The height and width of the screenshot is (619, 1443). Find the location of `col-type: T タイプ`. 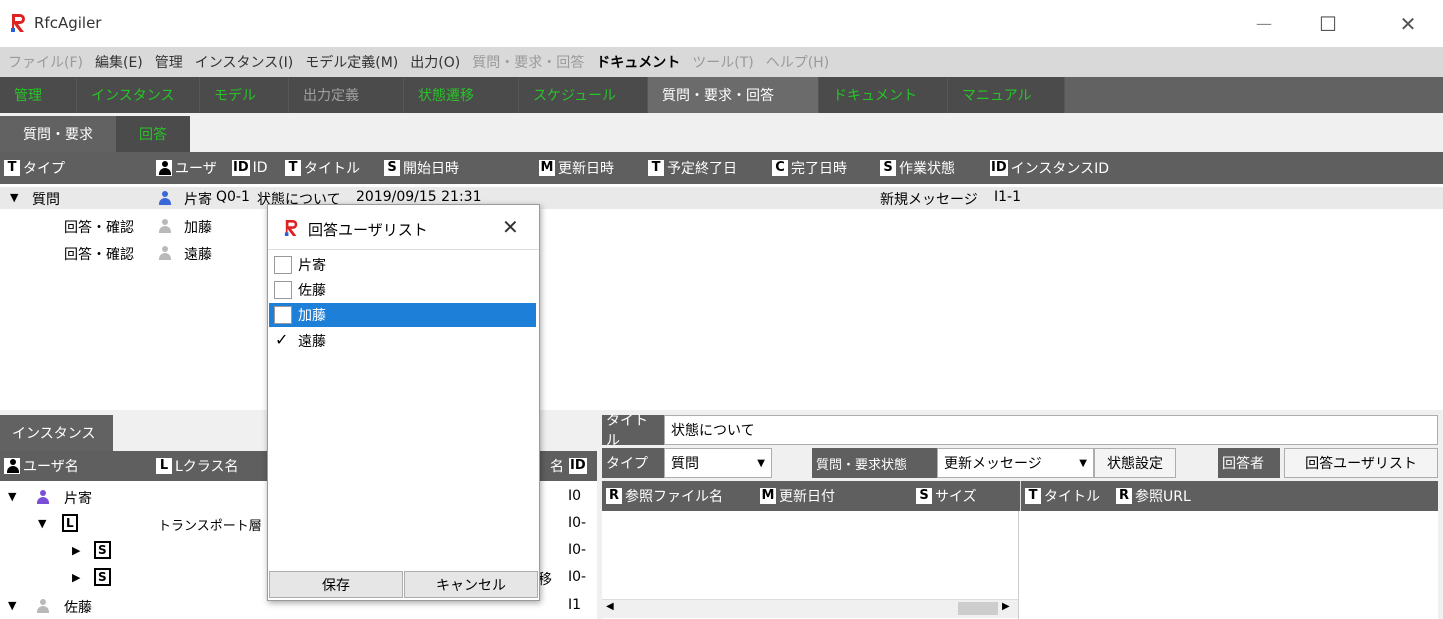

col-type: T タイプ is located at coordinates (32, 168).